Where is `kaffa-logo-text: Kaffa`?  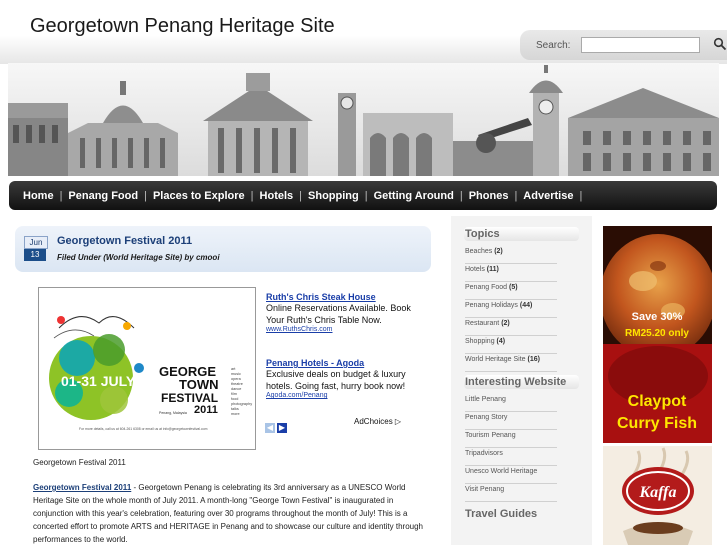
kaffa-logo-text: Kaffa is located at coordinates (657, 492).